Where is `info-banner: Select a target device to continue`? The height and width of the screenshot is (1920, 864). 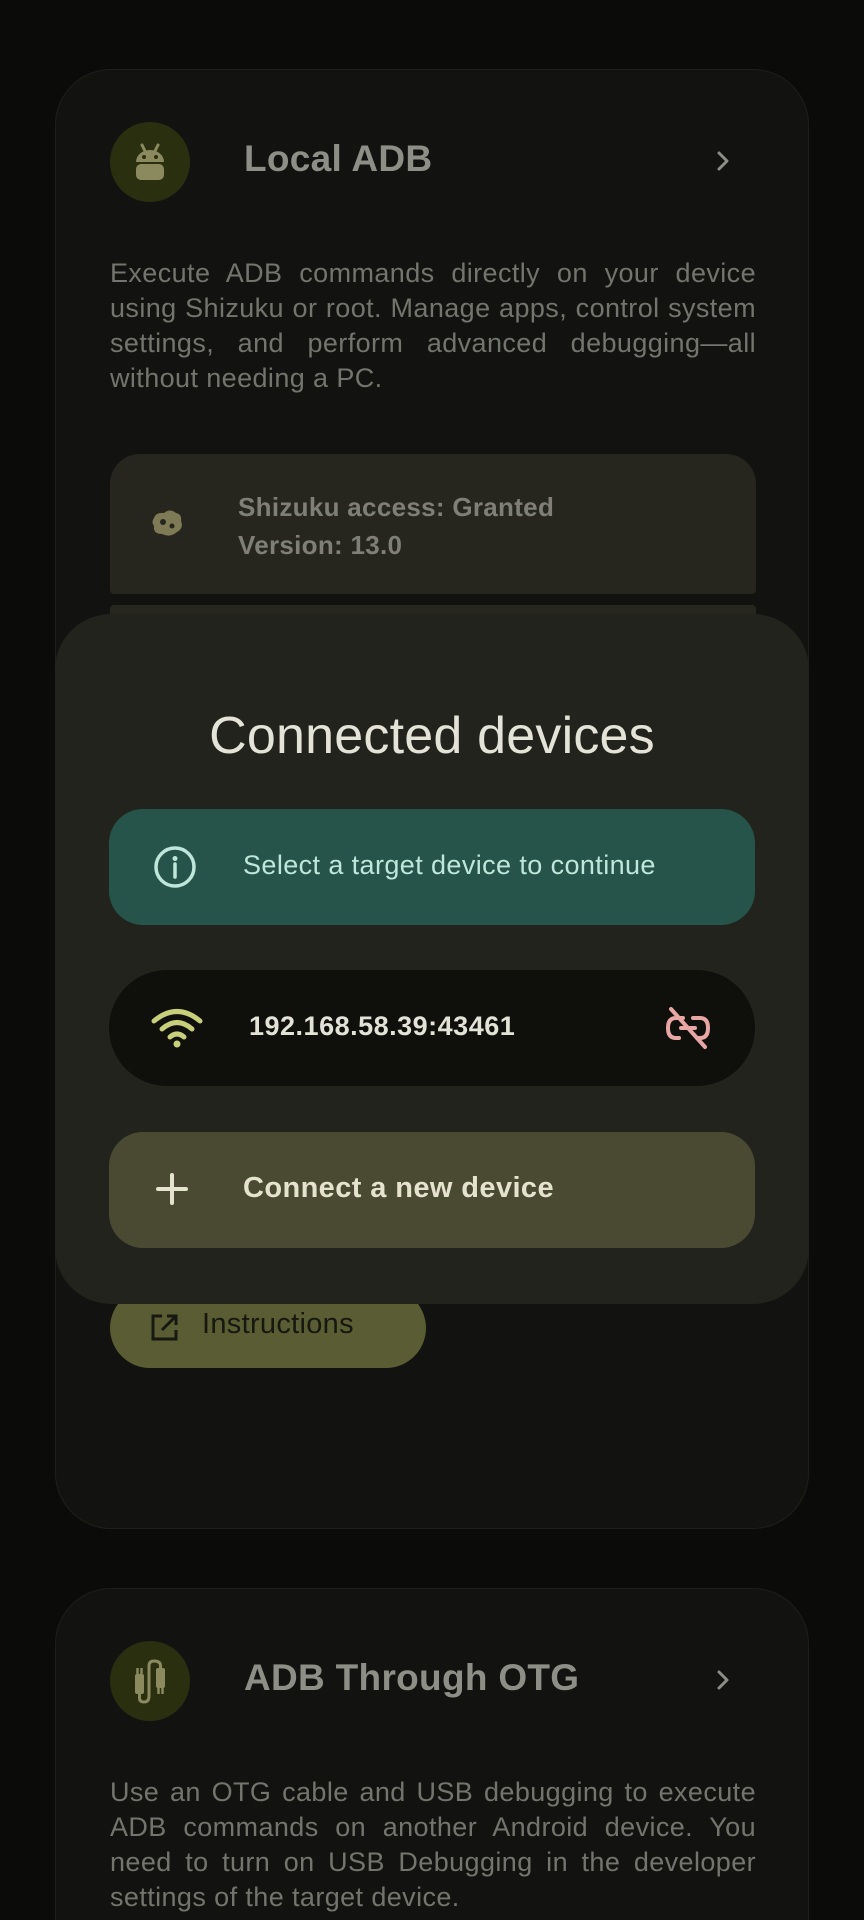
info-banner: Select a target device to continue is located at coordinates (432, 867).